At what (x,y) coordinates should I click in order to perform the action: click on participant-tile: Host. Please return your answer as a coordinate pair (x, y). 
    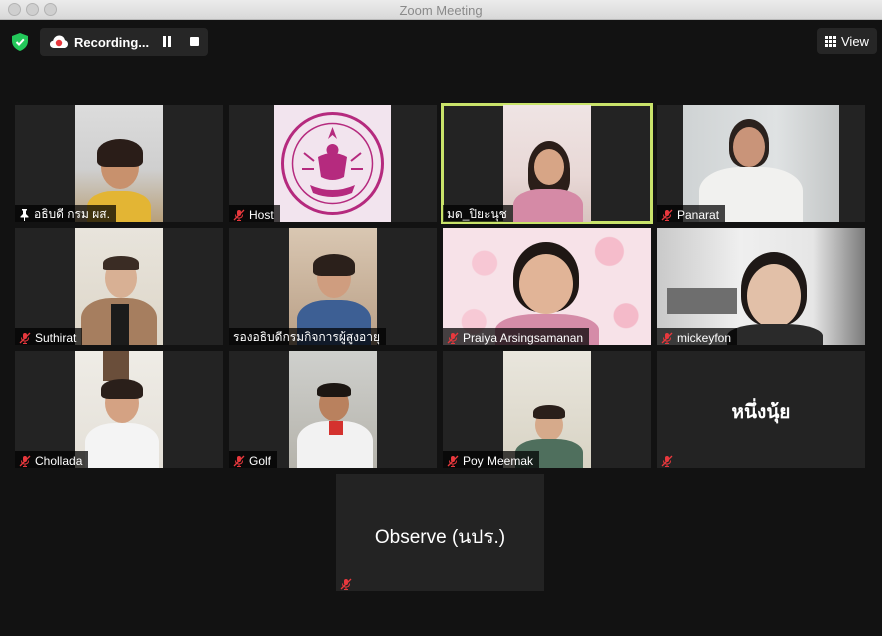
    Looking at the image, I should click on (333, 163).